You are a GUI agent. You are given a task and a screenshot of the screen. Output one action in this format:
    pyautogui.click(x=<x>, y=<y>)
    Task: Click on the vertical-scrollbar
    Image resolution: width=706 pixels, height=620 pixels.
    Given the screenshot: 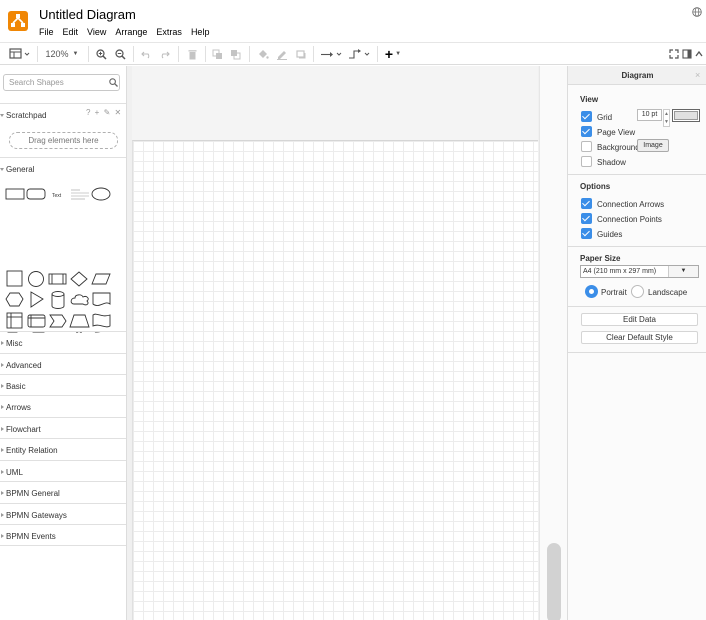 What is the action you would take?
    pyautogui.click(x=553, y=343)
    